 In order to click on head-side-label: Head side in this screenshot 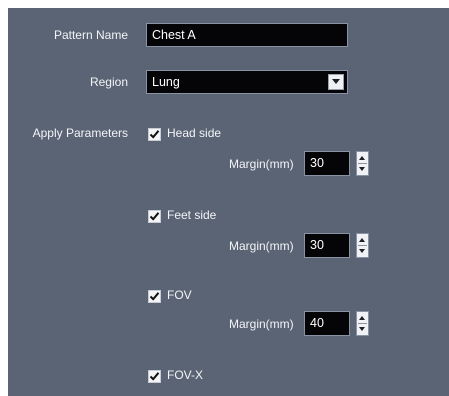, I will do `click(194, 133)`.